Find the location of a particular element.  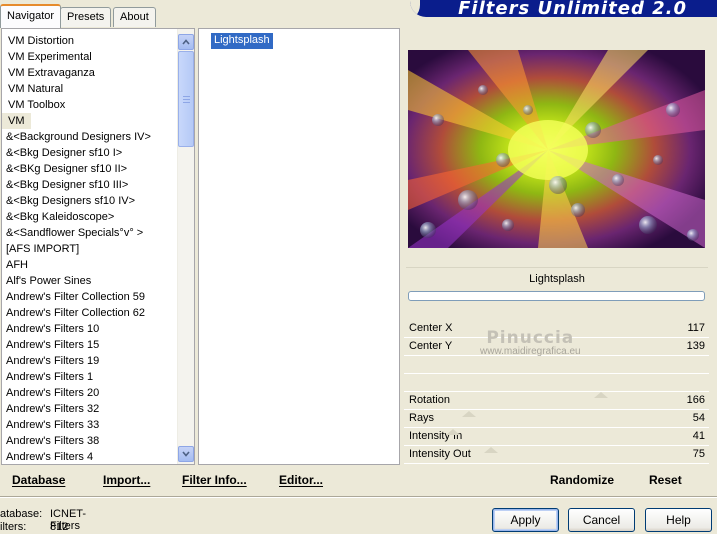

chevron-up-icon is located at coordinates (186, 42).